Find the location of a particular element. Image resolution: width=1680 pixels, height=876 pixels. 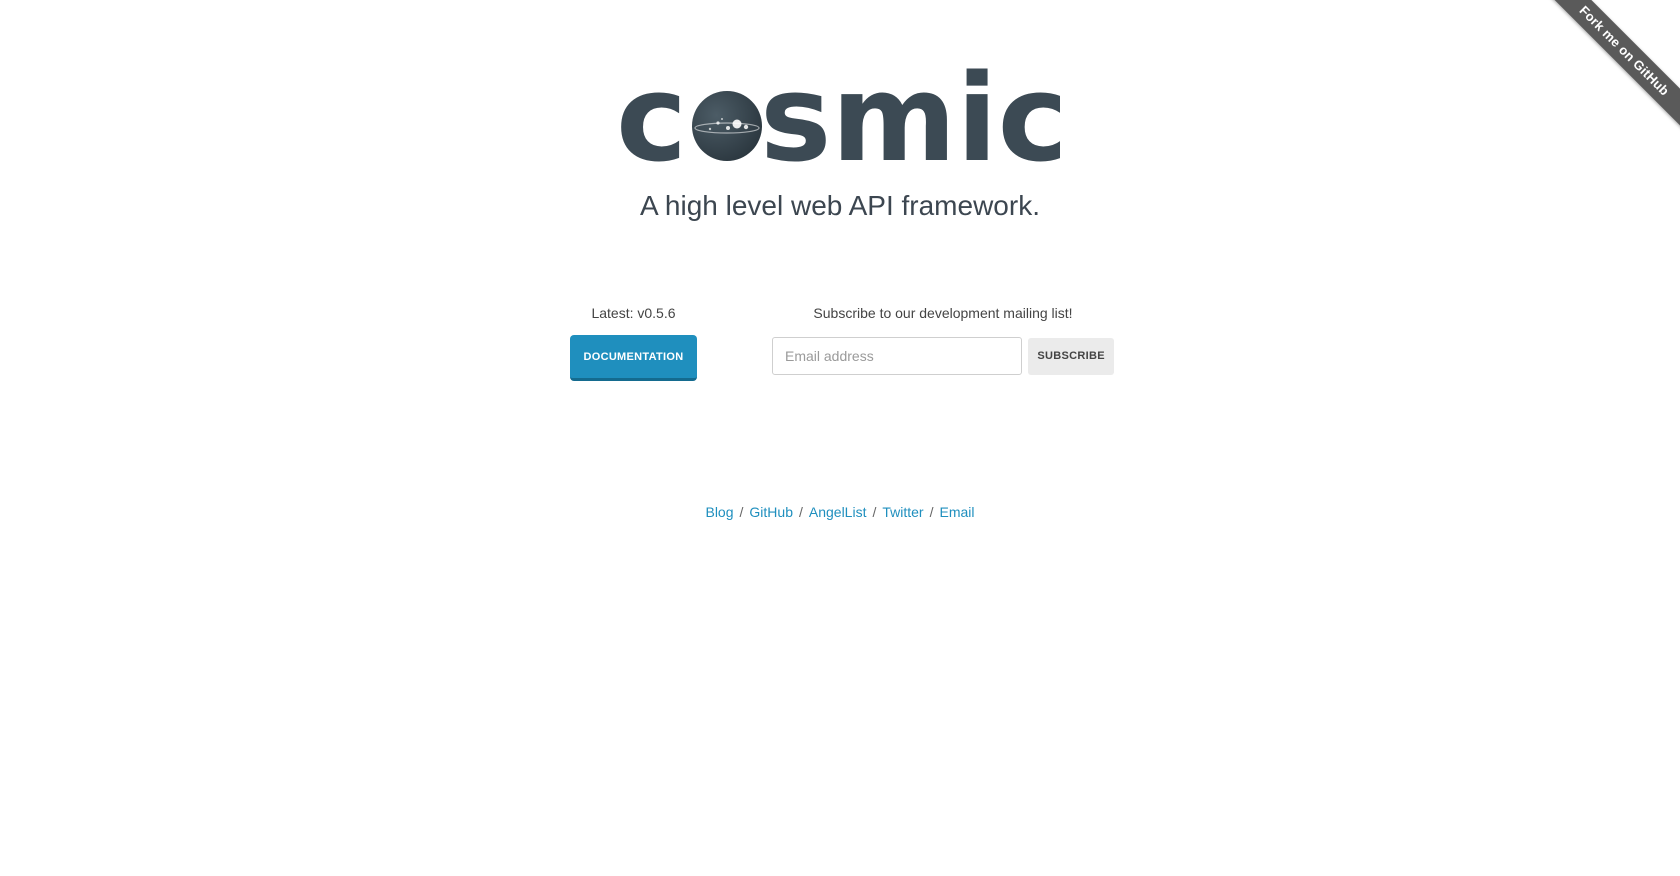

logo-planet is located at coordinates (727, 126).